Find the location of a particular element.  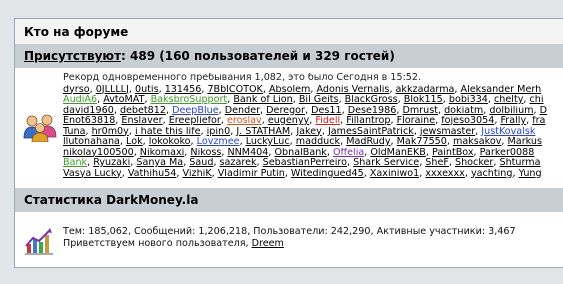

user-link: Dese1986 is located at coordinates (372, 111).